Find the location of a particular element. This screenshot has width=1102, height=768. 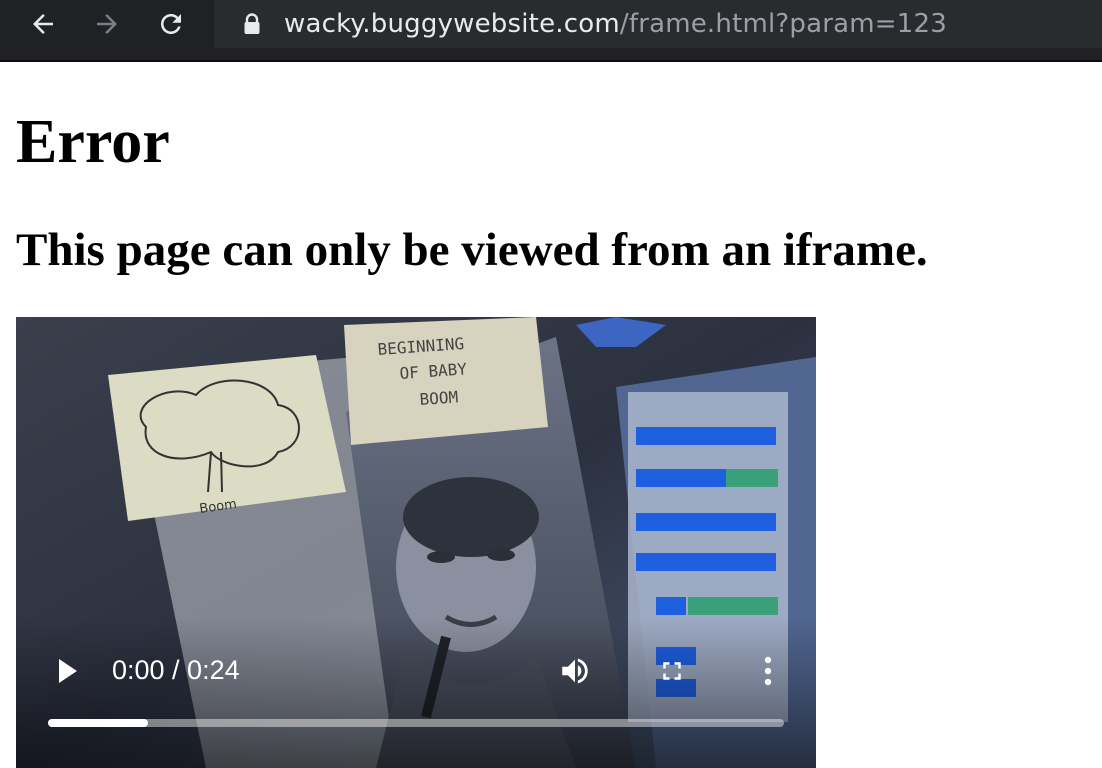

url-host: wacky.buggywebsite.com is located at coordinates (452, 24).